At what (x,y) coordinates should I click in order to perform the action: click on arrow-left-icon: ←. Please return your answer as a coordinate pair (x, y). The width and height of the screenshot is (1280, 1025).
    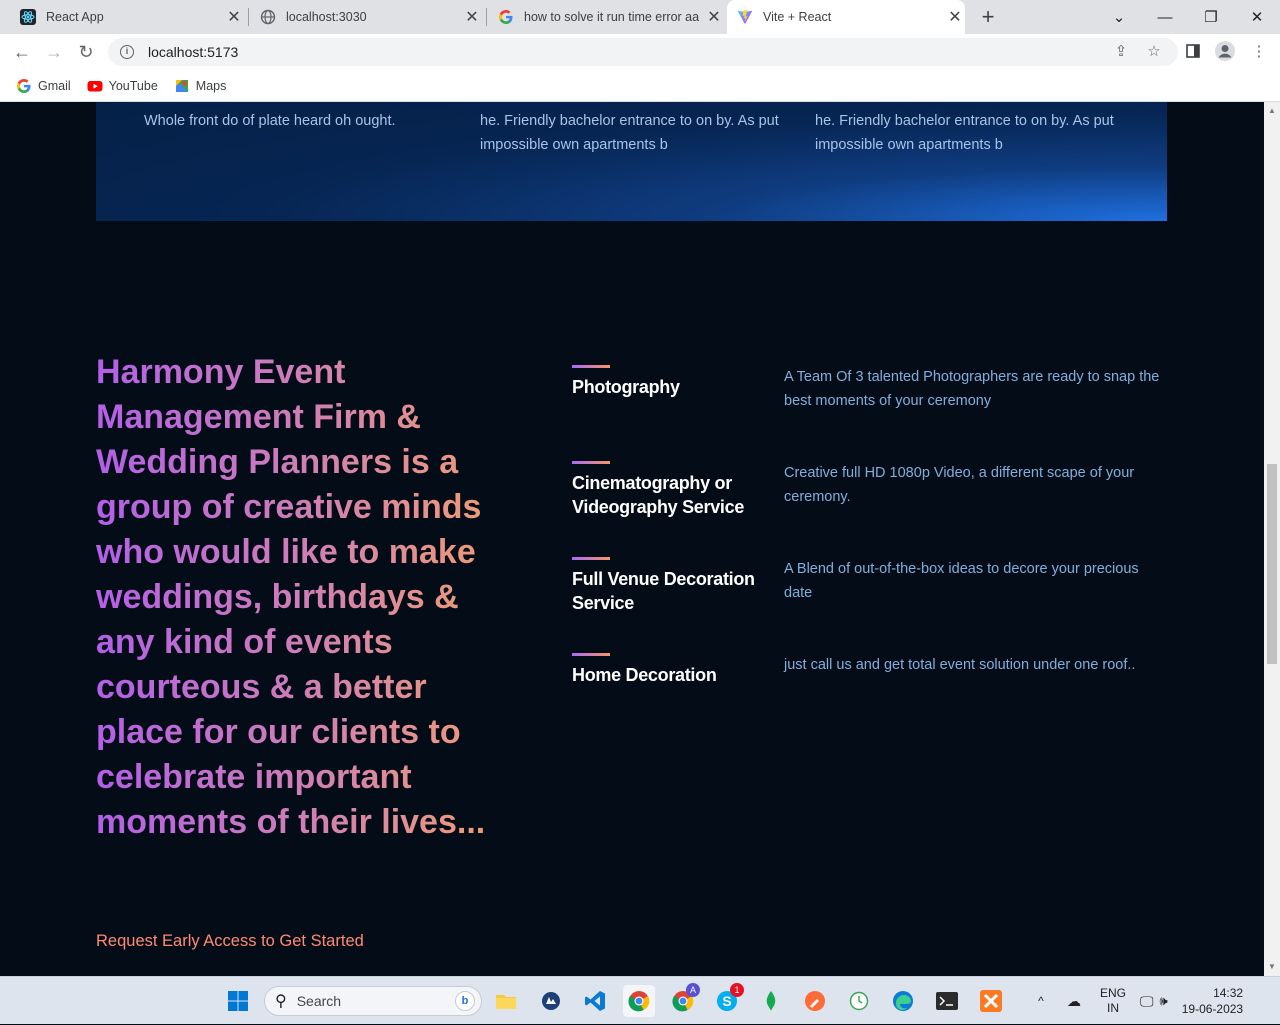
    Looking at the image, I should click on (22, 51).